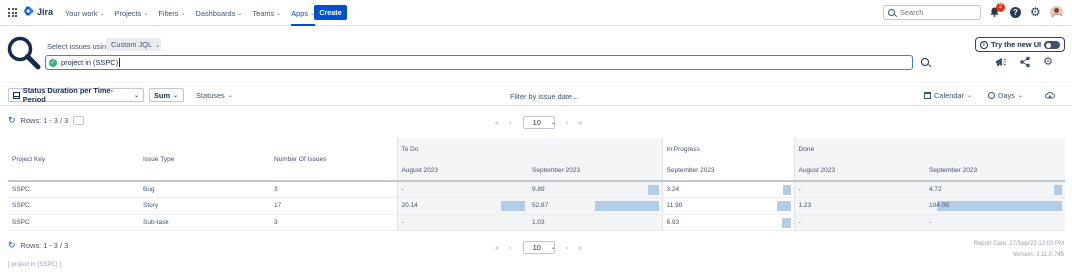  Describe the element at coordinates (995, 206) in the screenshot. I see `cell-duration: 104.09` at that location.